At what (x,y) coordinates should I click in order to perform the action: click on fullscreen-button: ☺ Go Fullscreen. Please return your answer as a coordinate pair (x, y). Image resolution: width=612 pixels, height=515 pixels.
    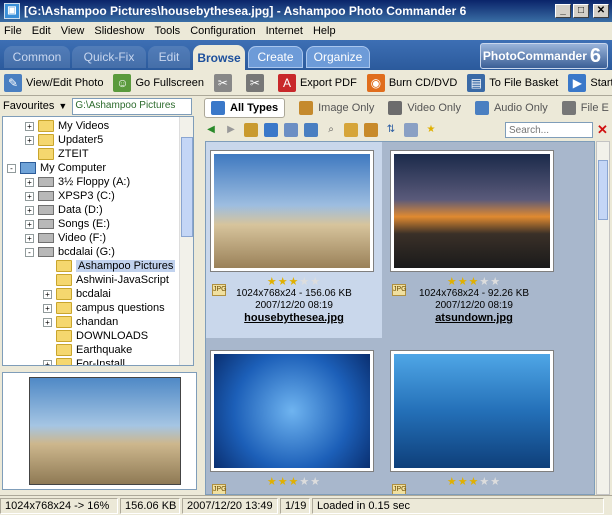
    Looking at the image, I should click on (158, 82).